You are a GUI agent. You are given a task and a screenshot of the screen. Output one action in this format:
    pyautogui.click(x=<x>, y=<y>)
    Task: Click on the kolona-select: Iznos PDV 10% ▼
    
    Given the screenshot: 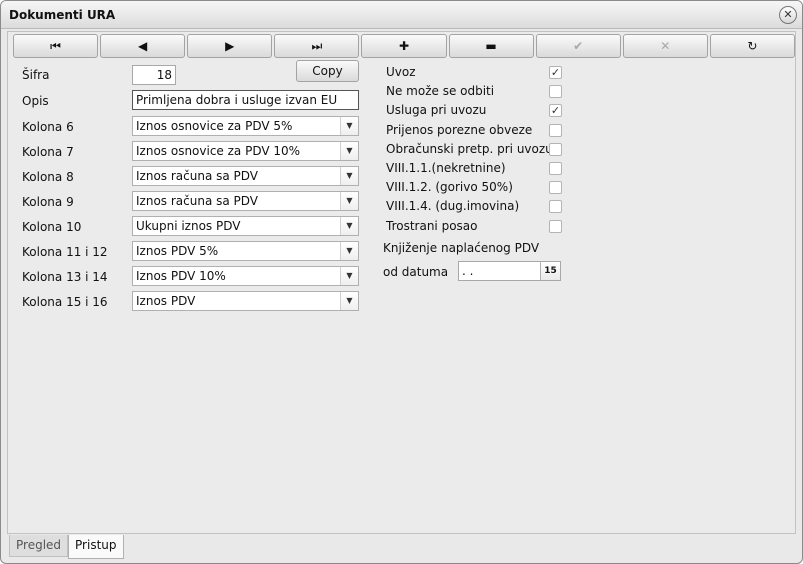 What is the action you would take?
    pyautogui.click(x=245, y=276)
    